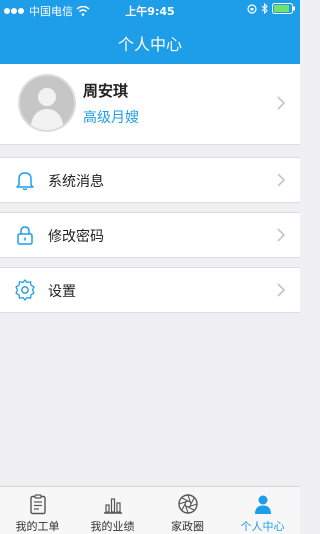 The width and height of the screenshot is (320, 534). I want to click on tab-label: 我的工单, so click(37, 526).